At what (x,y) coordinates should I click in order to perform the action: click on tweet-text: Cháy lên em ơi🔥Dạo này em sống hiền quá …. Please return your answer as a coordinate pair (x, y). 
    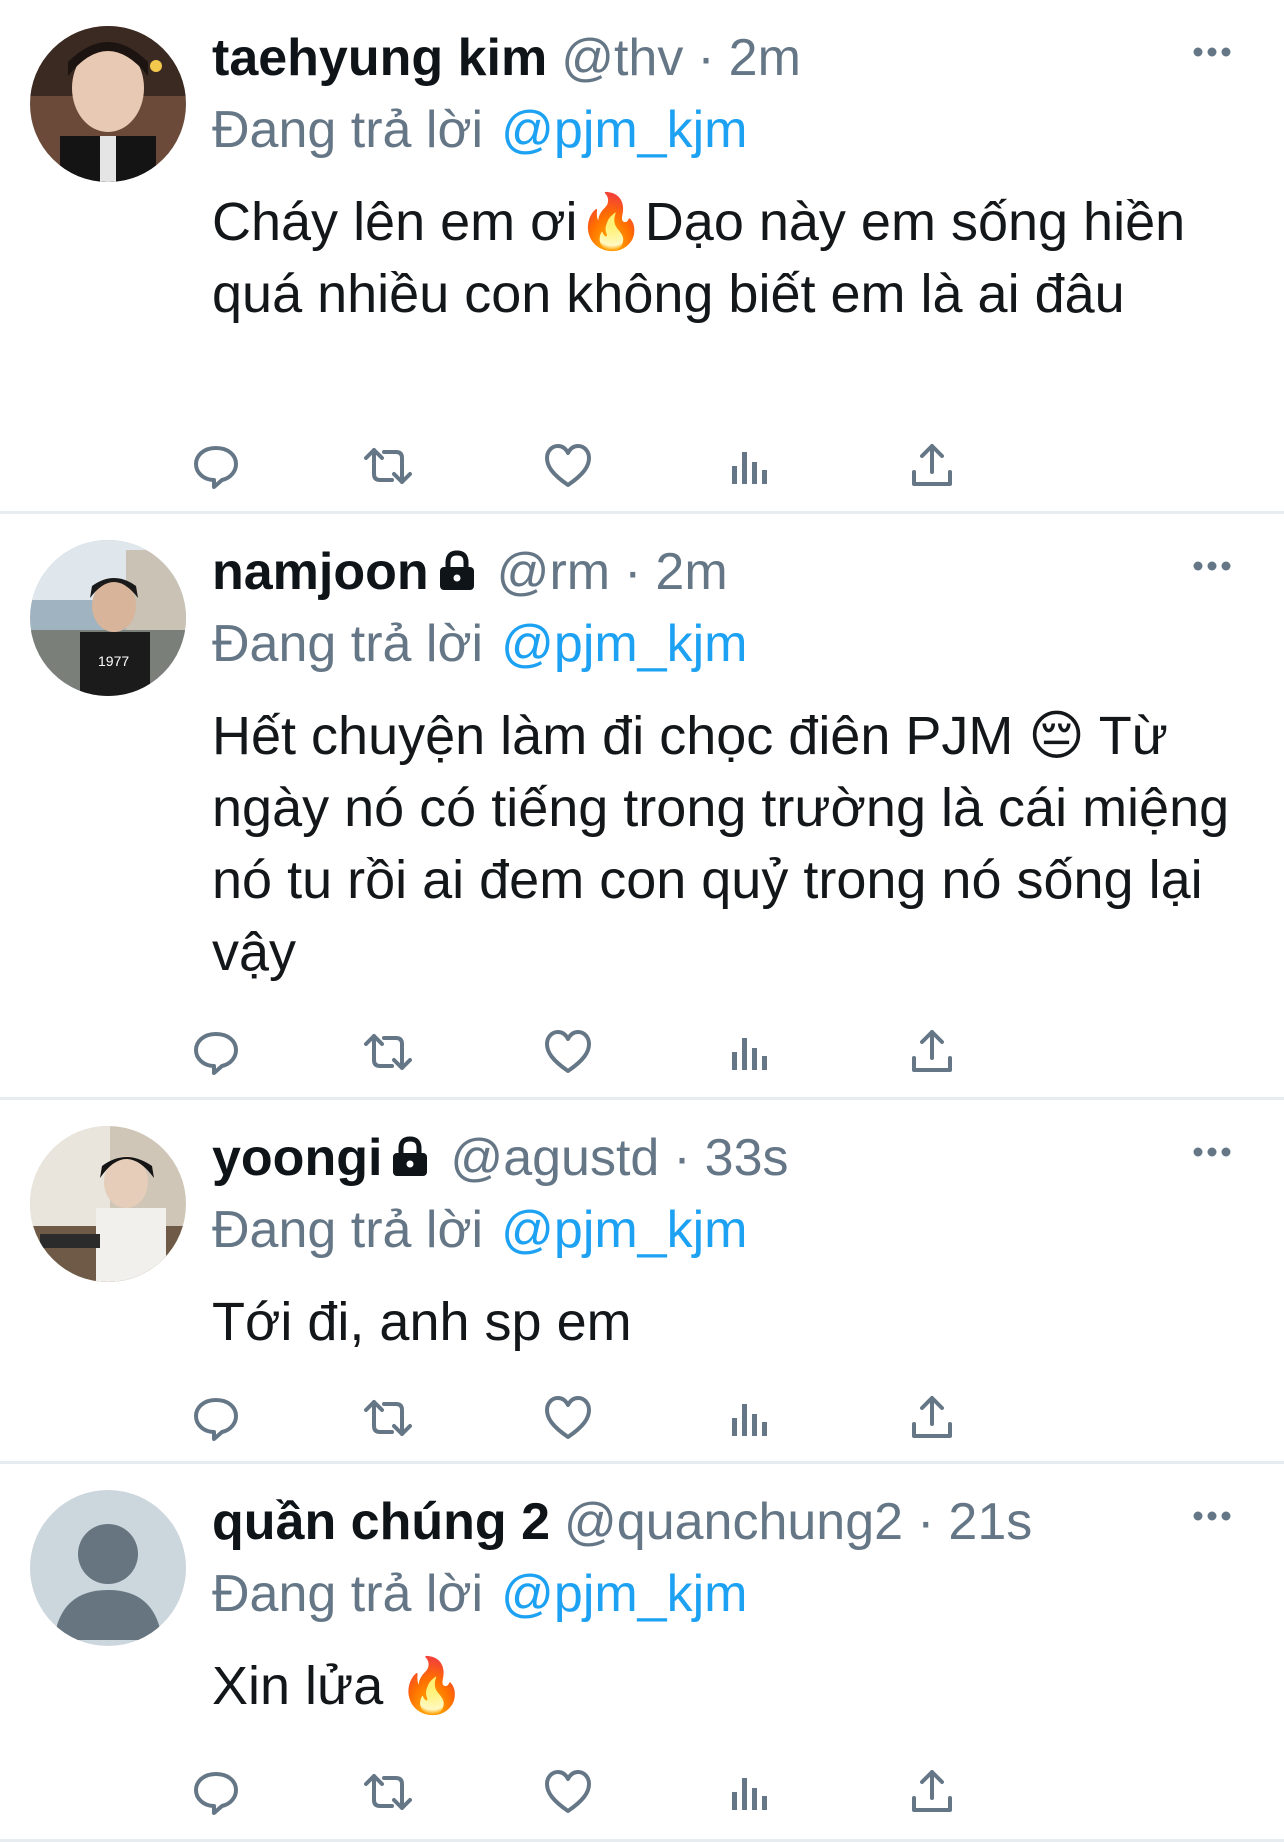
    Looking at the image, I should click on (699, 258).